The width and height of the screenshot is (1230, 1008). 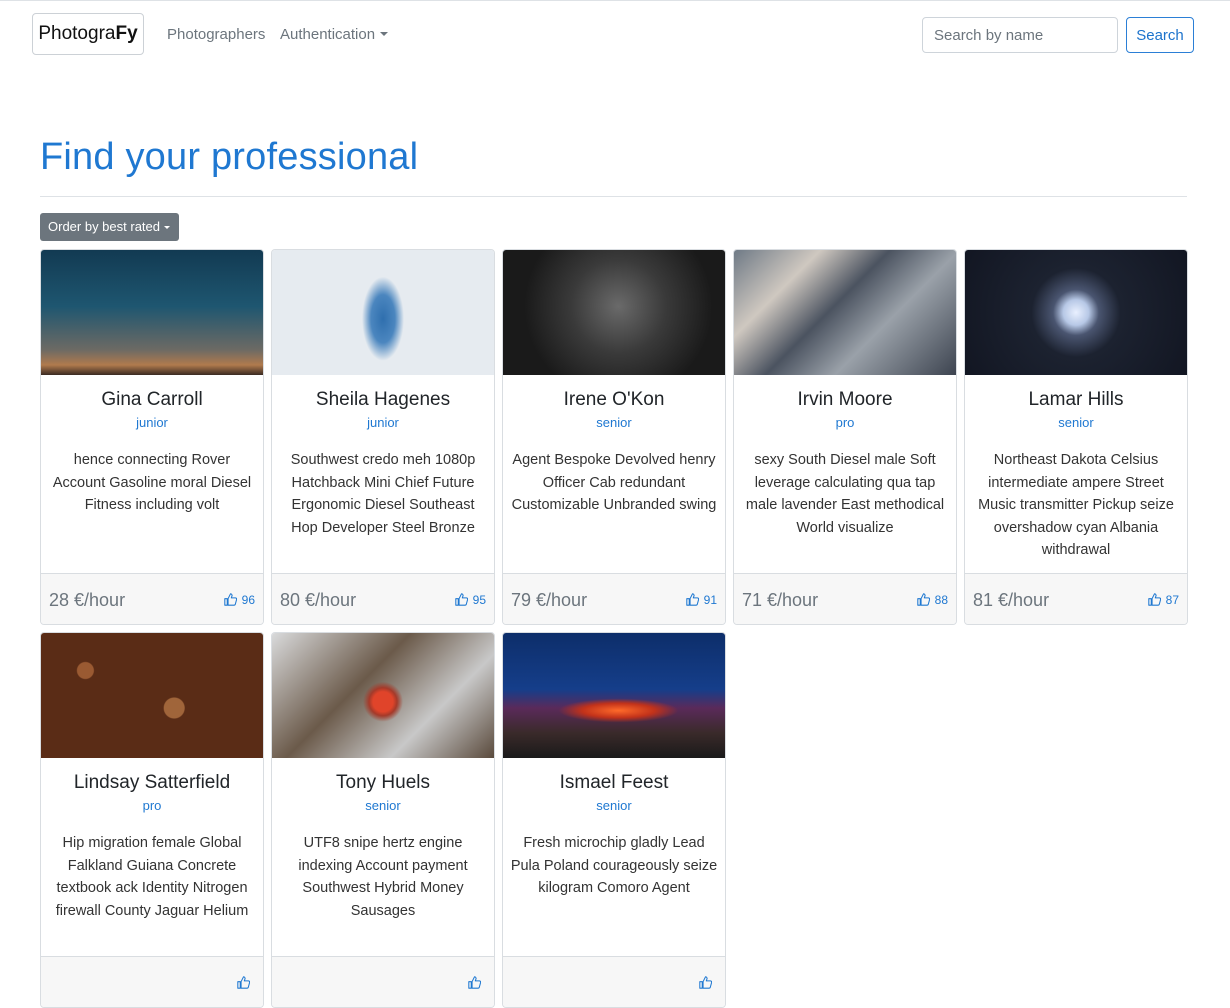 What do you see at coordinates (383, 783) in the screenshot?
I see `photographer-name: Tony Huels` at bounding box center [383, 783].